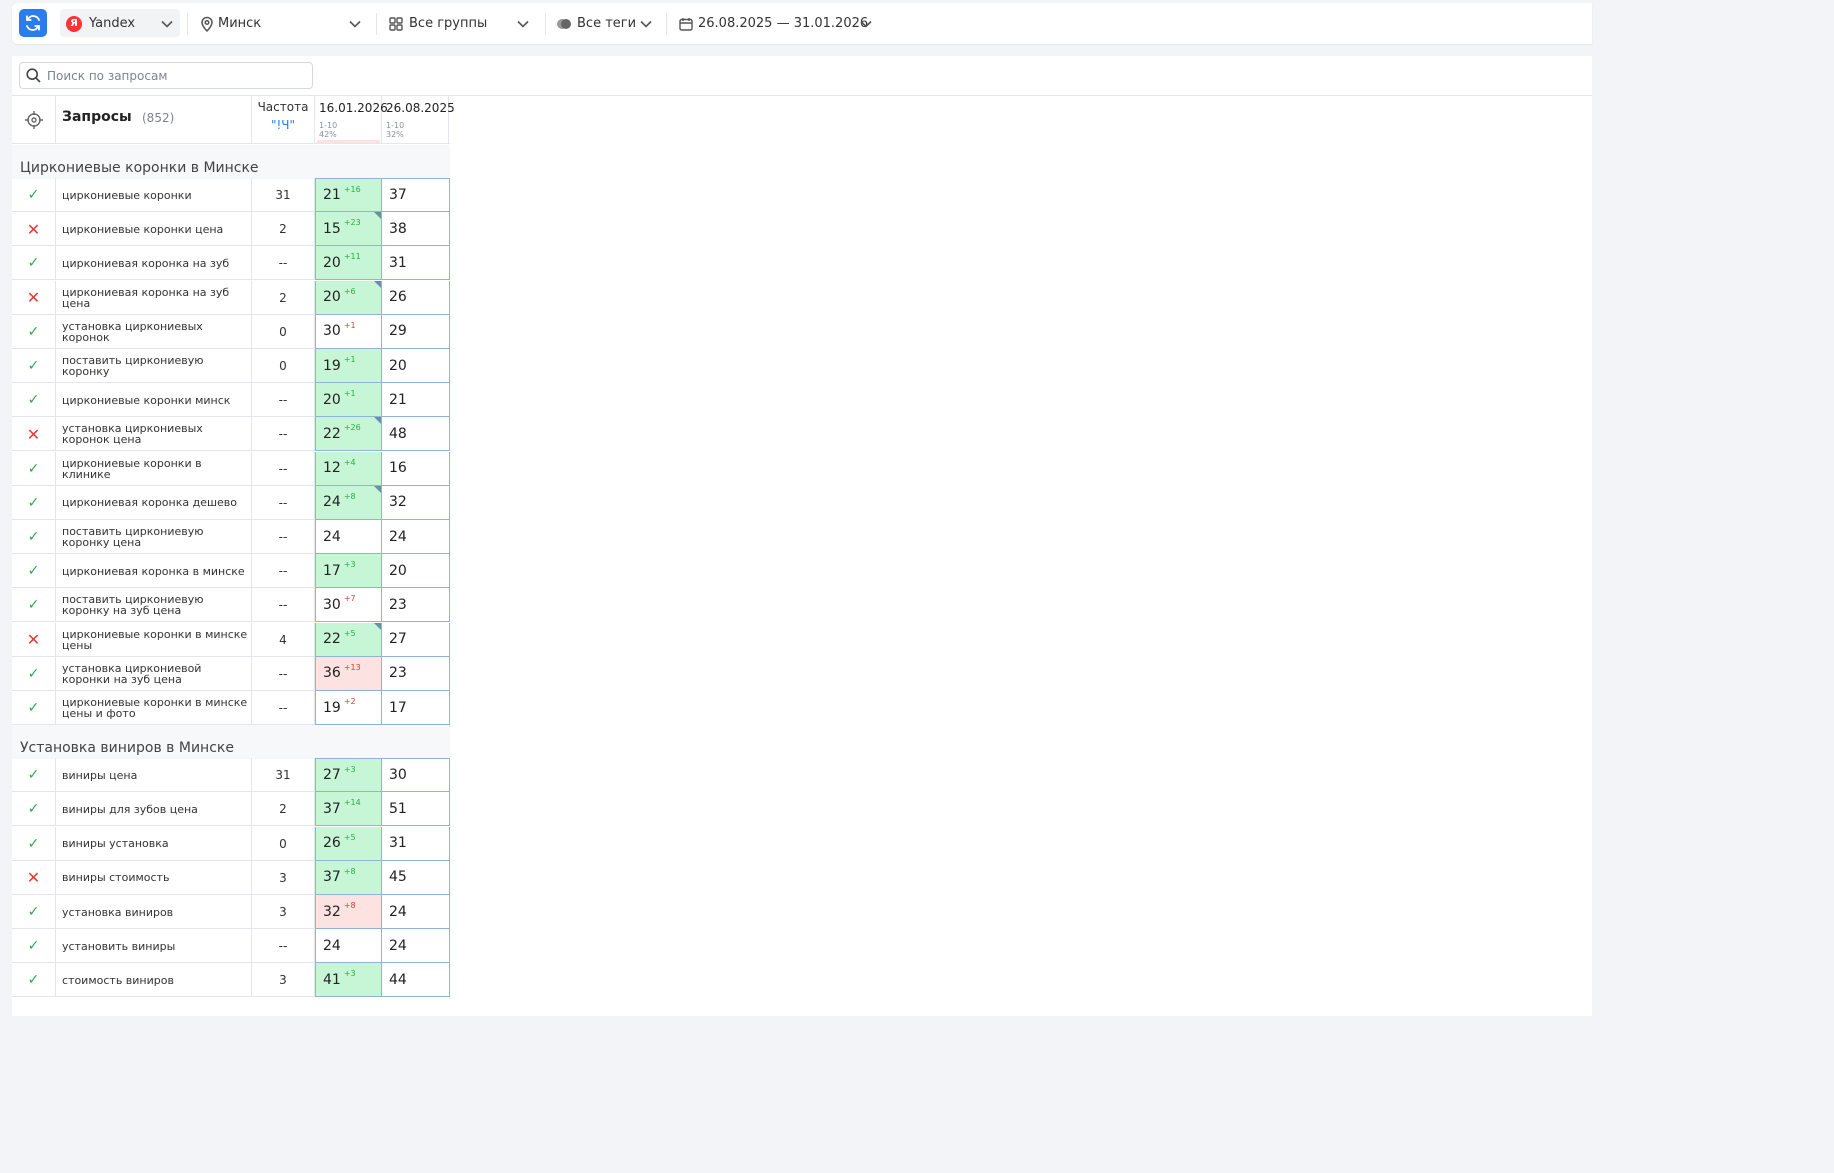  Describe the element at coordinates (155, 878) in the screenshot. I see `query-text: виниры стоимость` at that location.